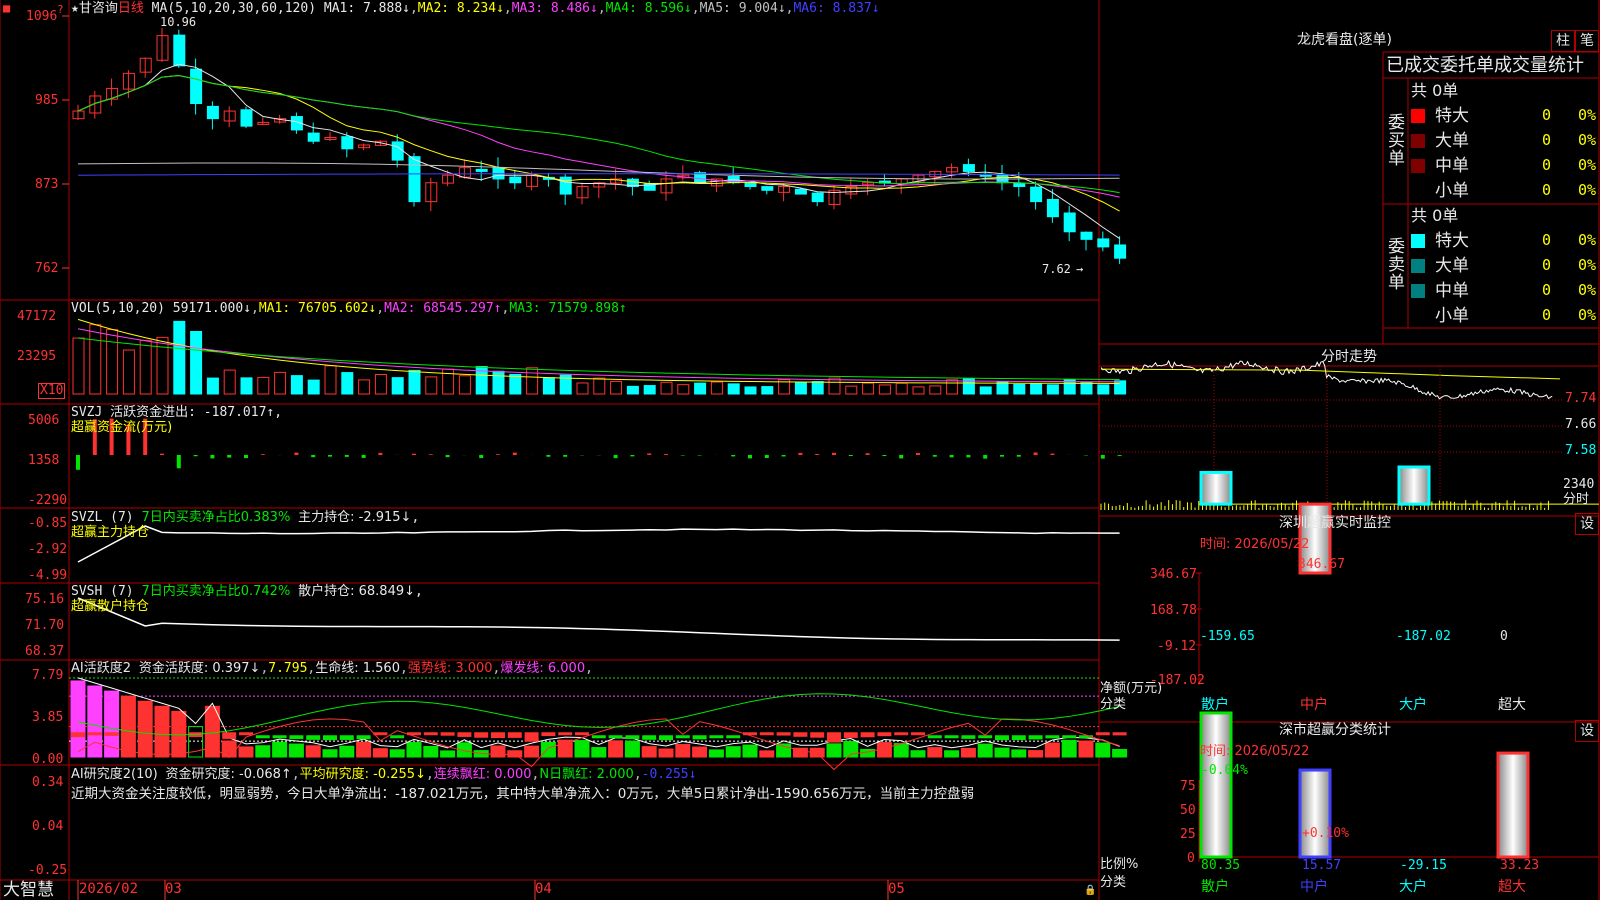 Image resolution: width=1600 pixels, height=900 pixels. Describe the element at coordinates (357, 668) in the screenshot. I see `ai1-v3: 生命线: 1.560` at that location.